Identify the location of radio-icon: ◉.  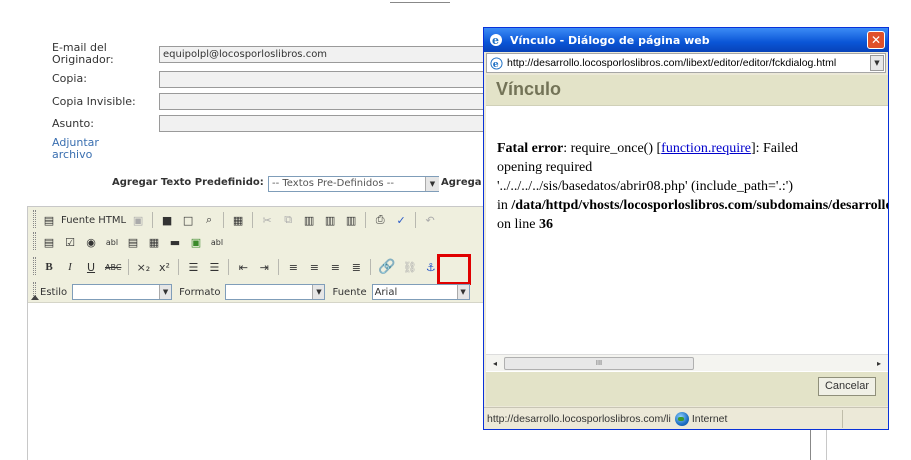
(91, 242).